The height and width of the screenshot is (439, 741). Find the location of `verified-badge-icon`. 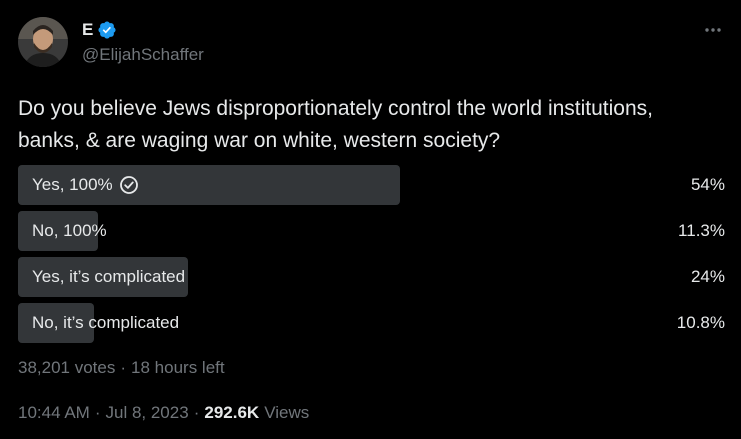

verified-badge-icon is located at coordinates (107, 30).